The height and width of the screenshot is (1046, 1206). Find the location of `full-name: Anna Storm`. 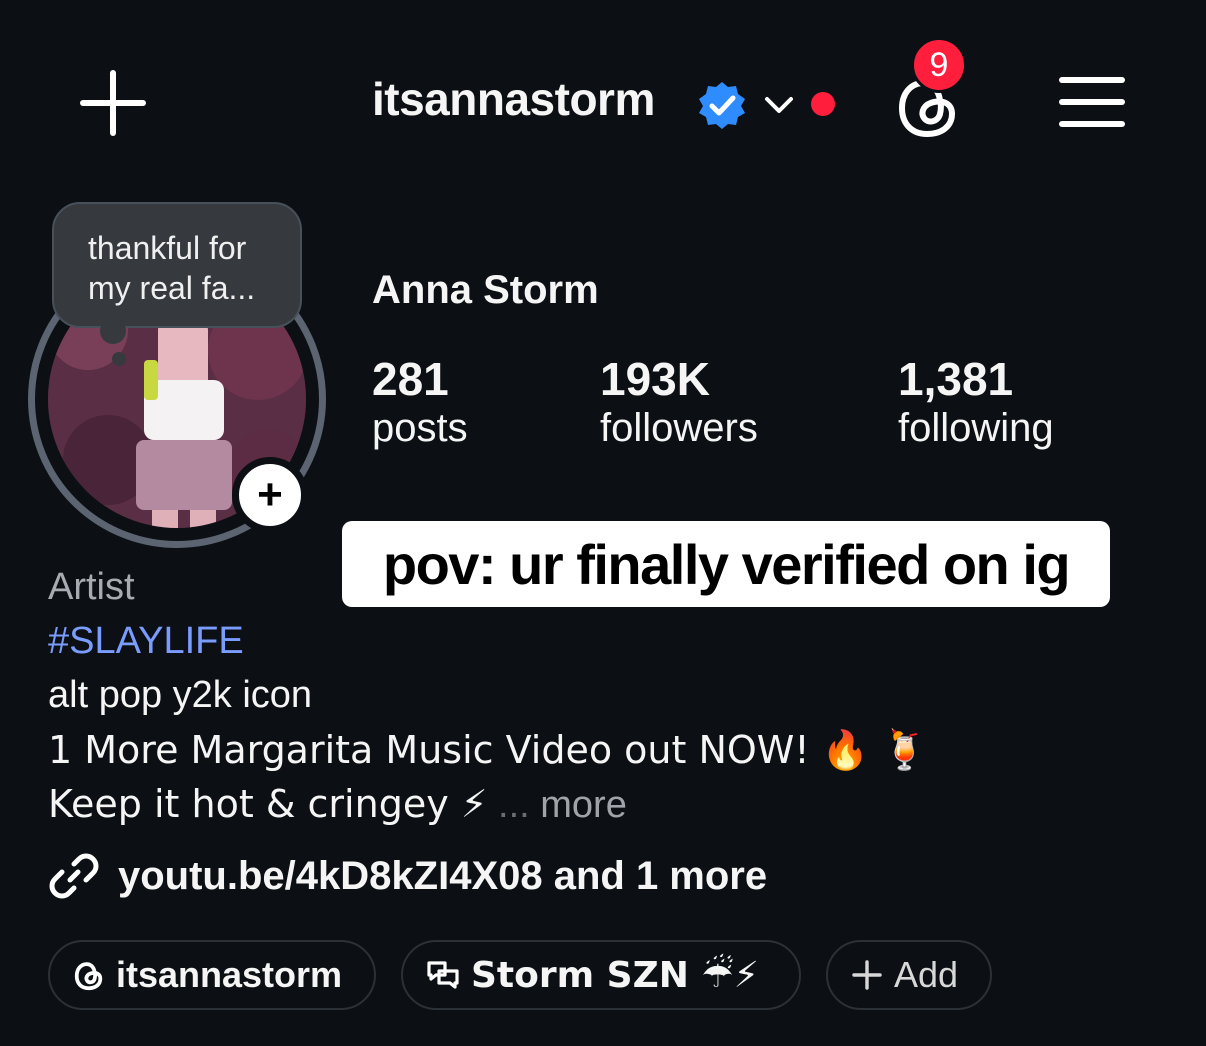

full-name: Anna Storm is located at coordinates (485, 290).